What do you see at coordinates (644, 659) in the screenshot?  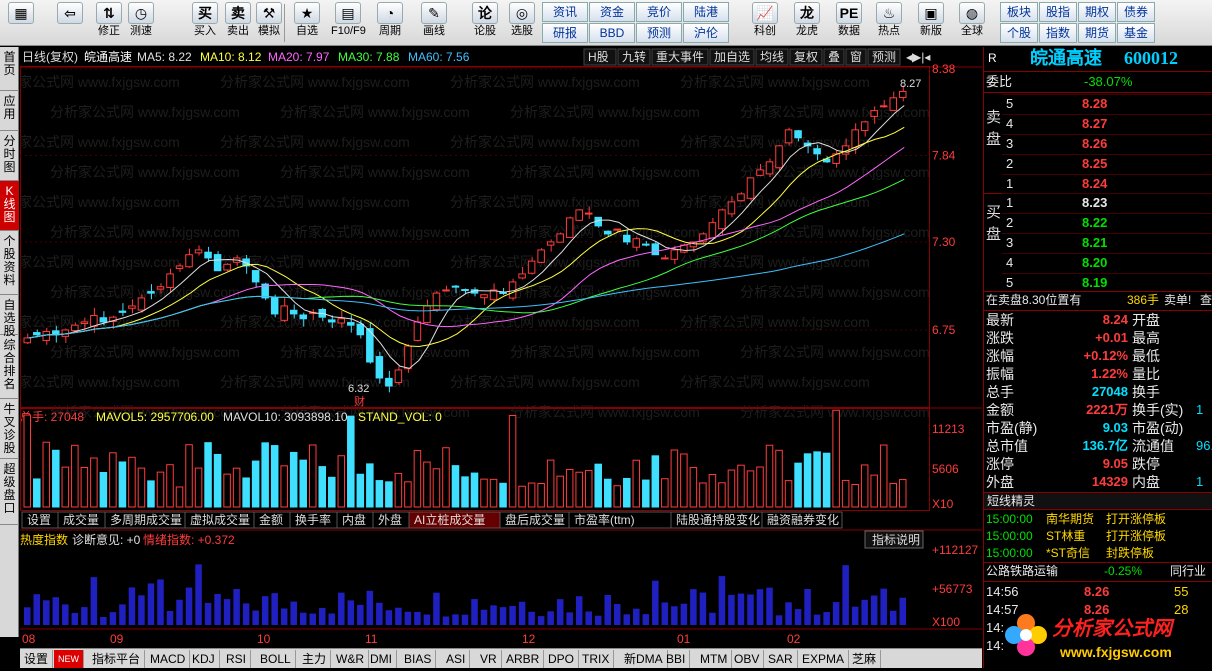 I see `indicator-tab: 新DMA` at bounding box center [644, 659].